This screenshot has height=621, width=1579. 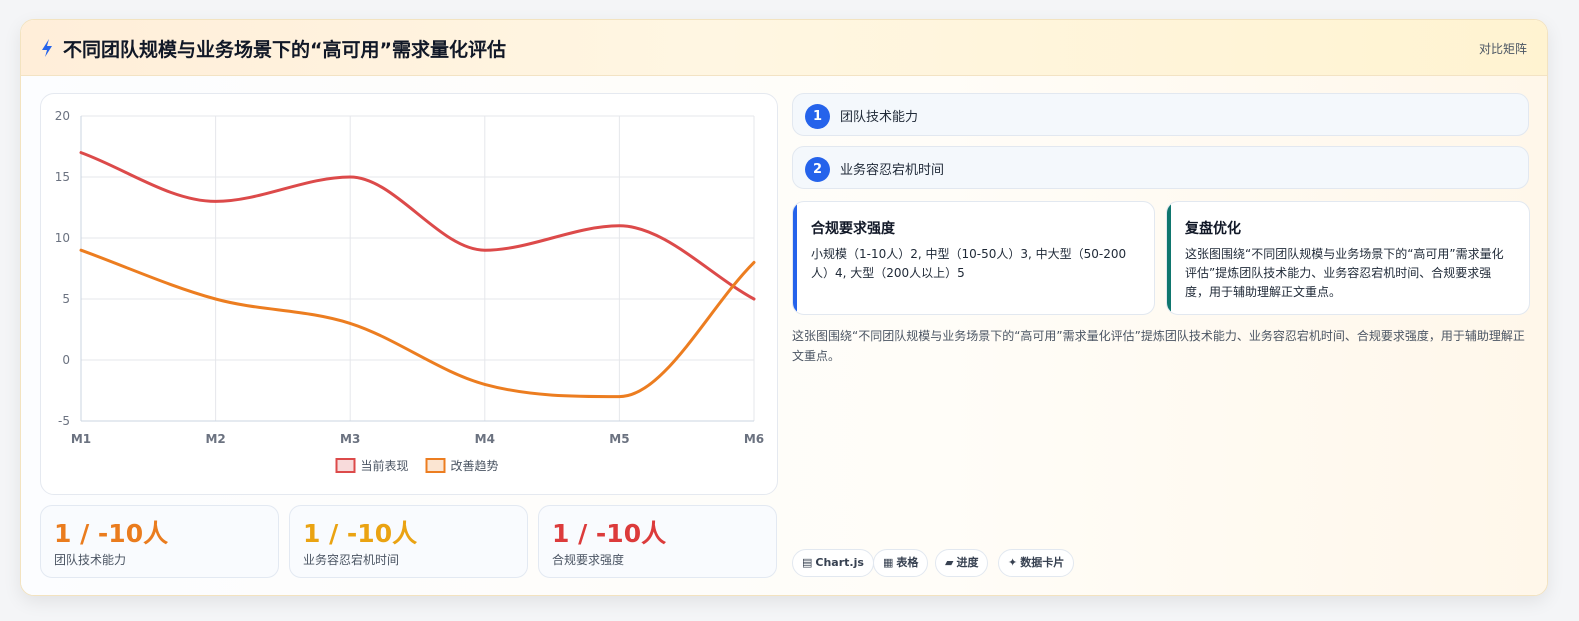 What do you see at coordinates (1213, 229) in the screenshot?
I see `info-card-title: 复盘优化` at bounding box center [1213, 229].